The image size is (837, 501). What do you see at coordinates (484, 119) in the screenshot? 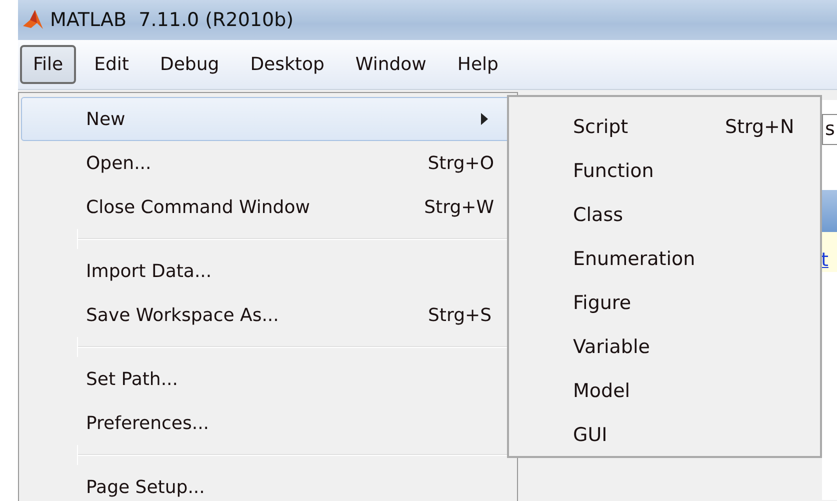
I see `submenu-arrow-icon` at bounding box center [484, 119].